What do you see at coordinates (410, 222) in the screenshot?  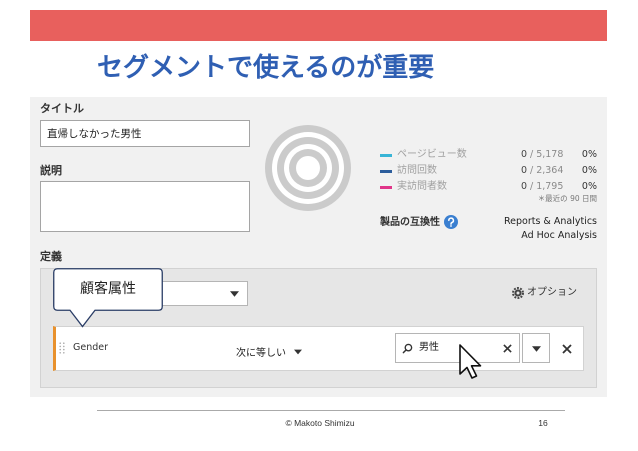 I see `compatibility-label: 製品の互換性` at bounding box center [410, 222].